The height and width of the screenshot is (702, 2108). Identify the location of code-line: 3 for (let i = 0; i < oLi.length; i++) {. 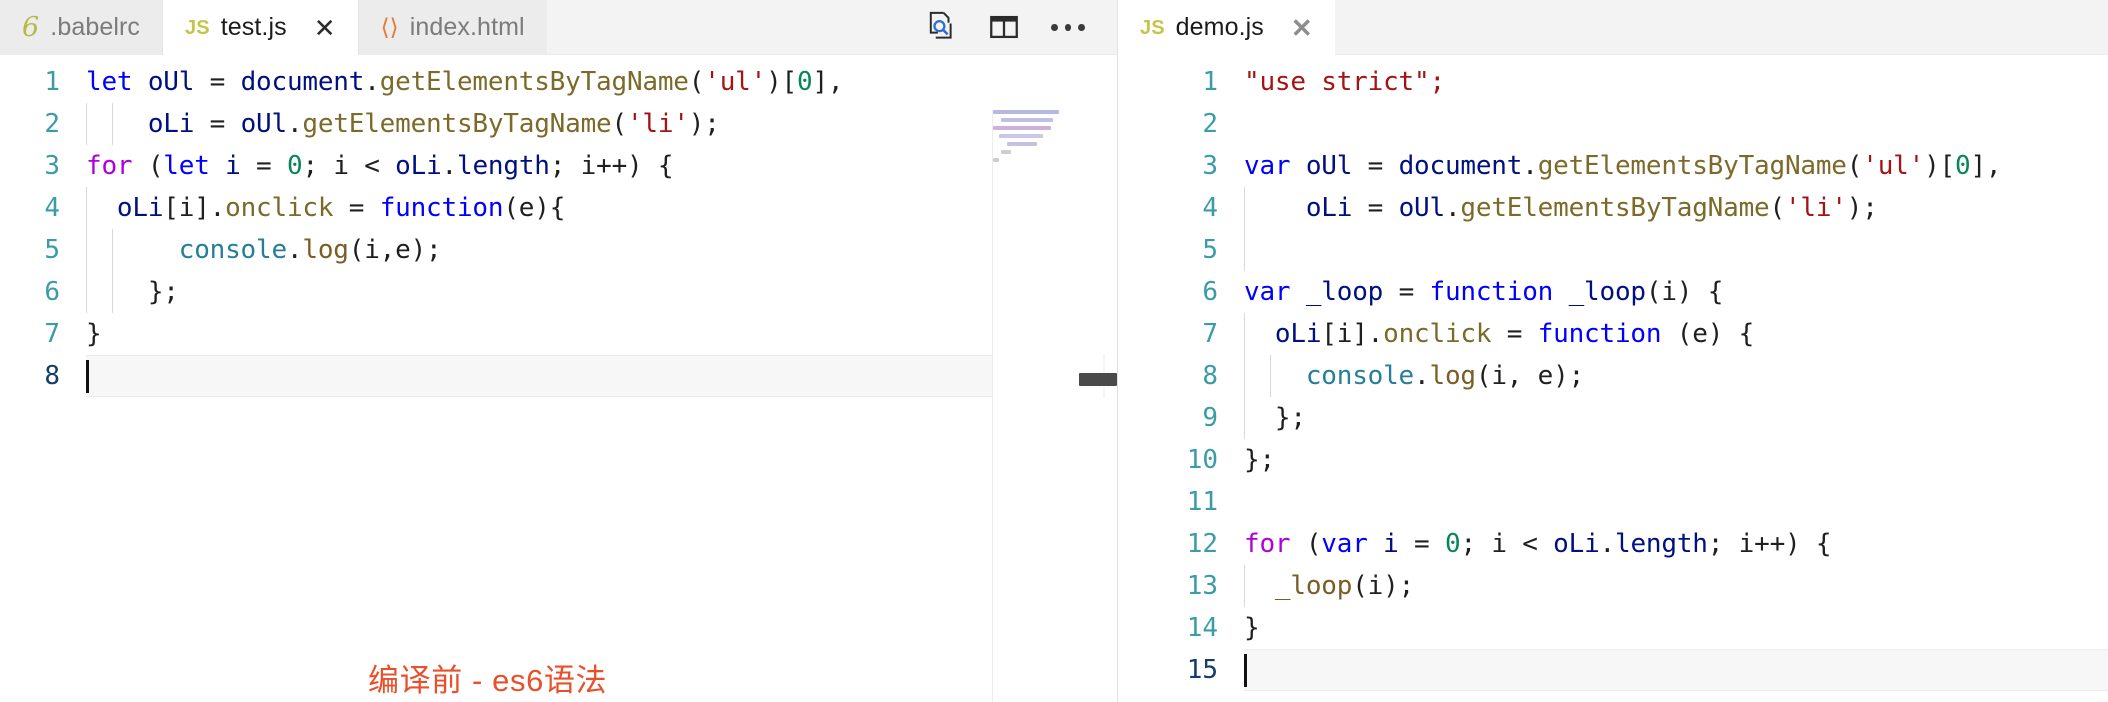
(558, 166).